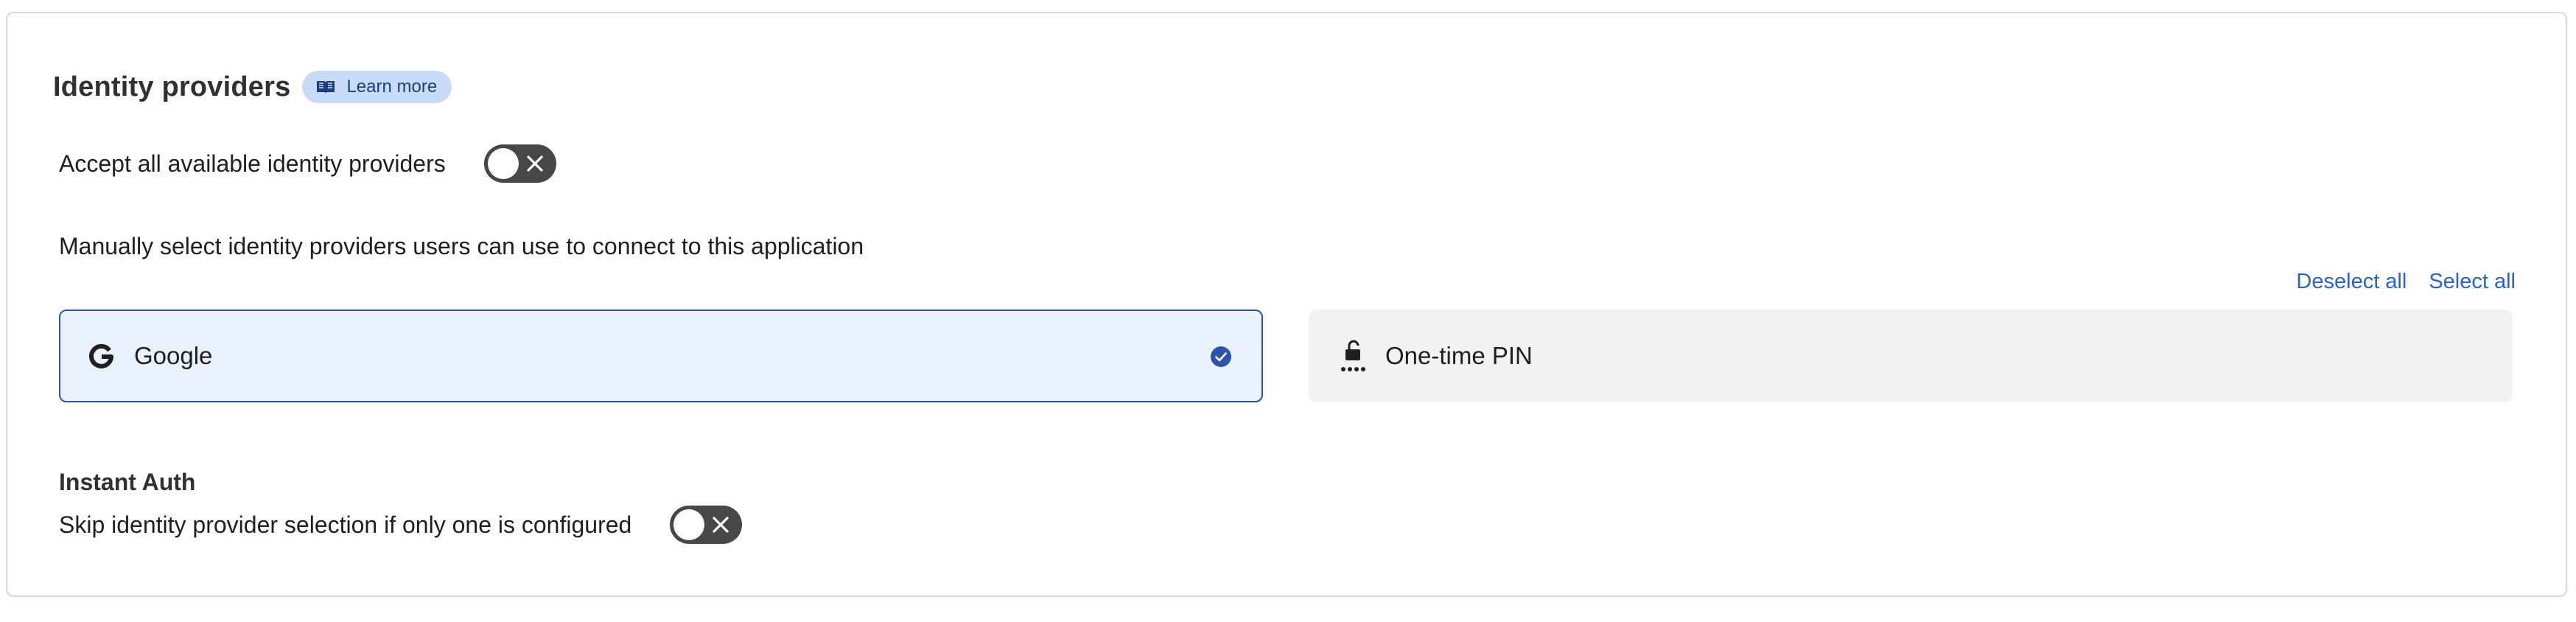 The height and width of the screenshot is (622, 2576). What do you see at coordinates (101, 355) in the screenshot?
I see `google-icon` at bounding box center [101, 355].